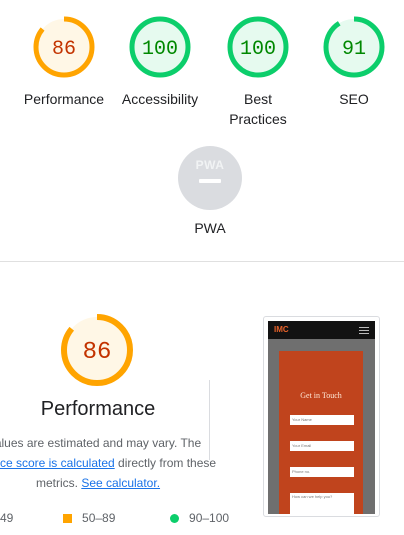 The width and height of the screenshot is (404, 535). I want to click on gauge-seo: 91 SEO, so click(354, 62).